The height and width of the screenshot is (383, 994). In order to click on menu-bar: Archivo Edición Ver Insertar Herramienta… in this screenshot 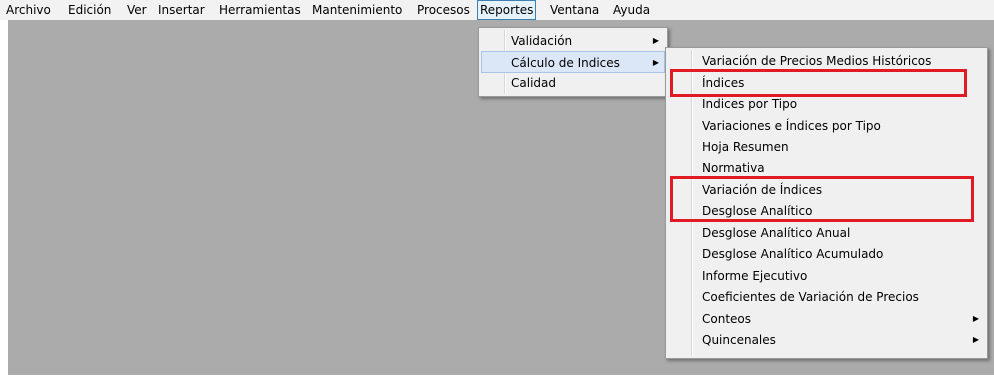, I will do `click(497, 10)`.